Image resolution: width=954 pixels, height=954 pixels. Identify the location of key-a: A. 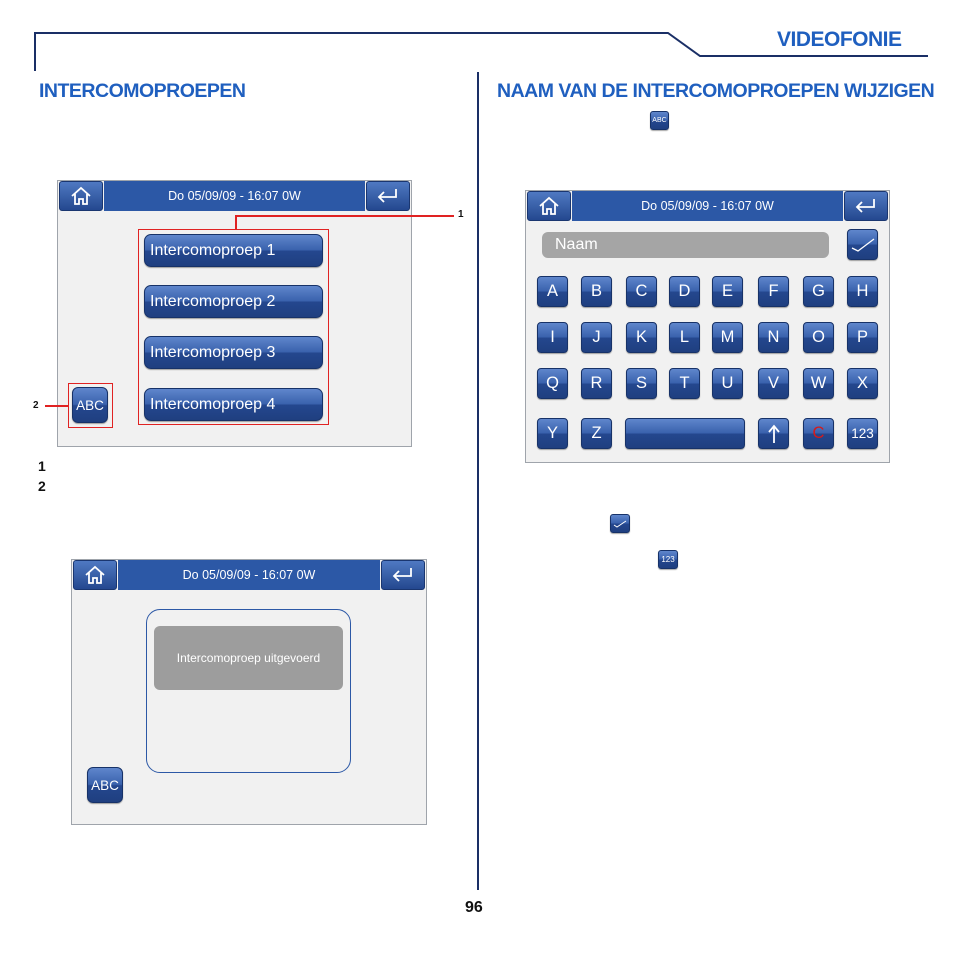
(552, 291).